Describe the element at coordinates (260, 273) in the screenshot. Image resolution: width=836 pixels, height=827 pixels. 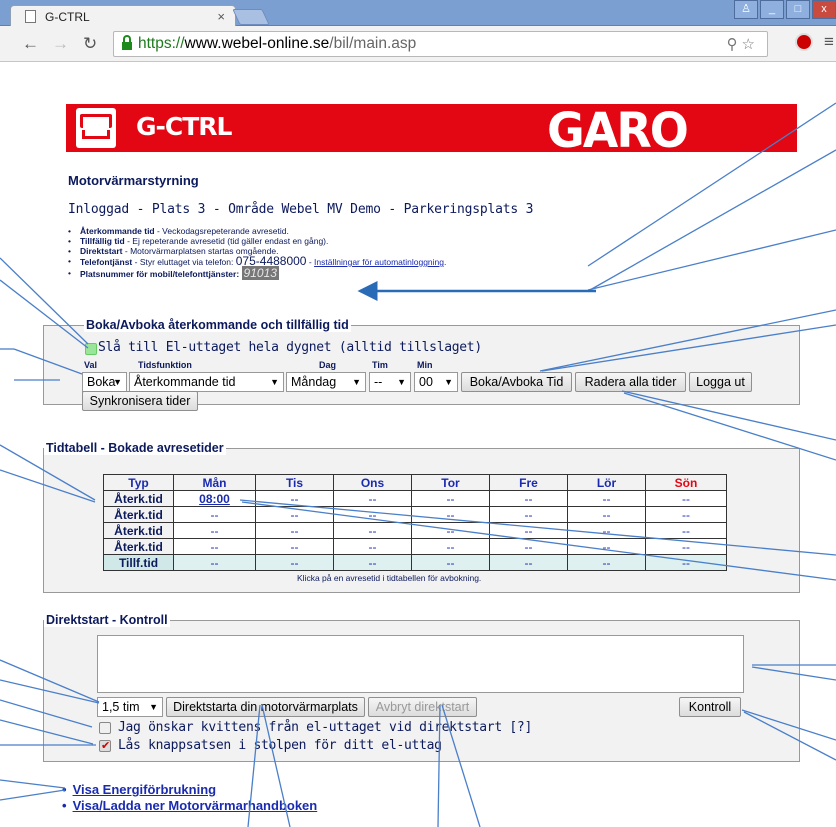
I see `platsnummer-value: 91013` at that location.